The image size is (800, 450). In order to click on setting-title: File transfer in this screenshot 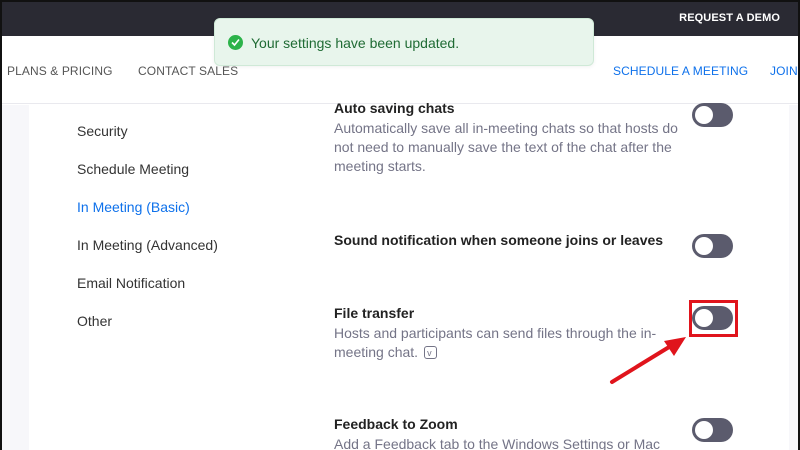, I will do `click(374, 313)`.